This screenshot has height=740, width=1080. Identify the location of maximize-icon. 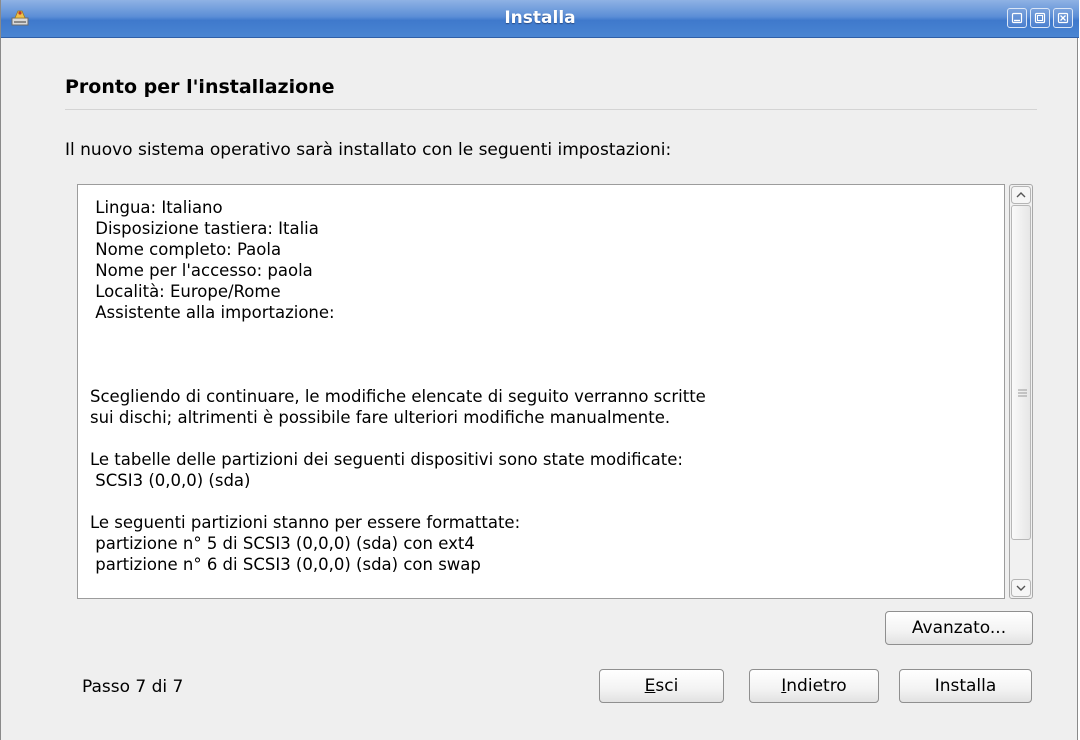
(1040, 18).